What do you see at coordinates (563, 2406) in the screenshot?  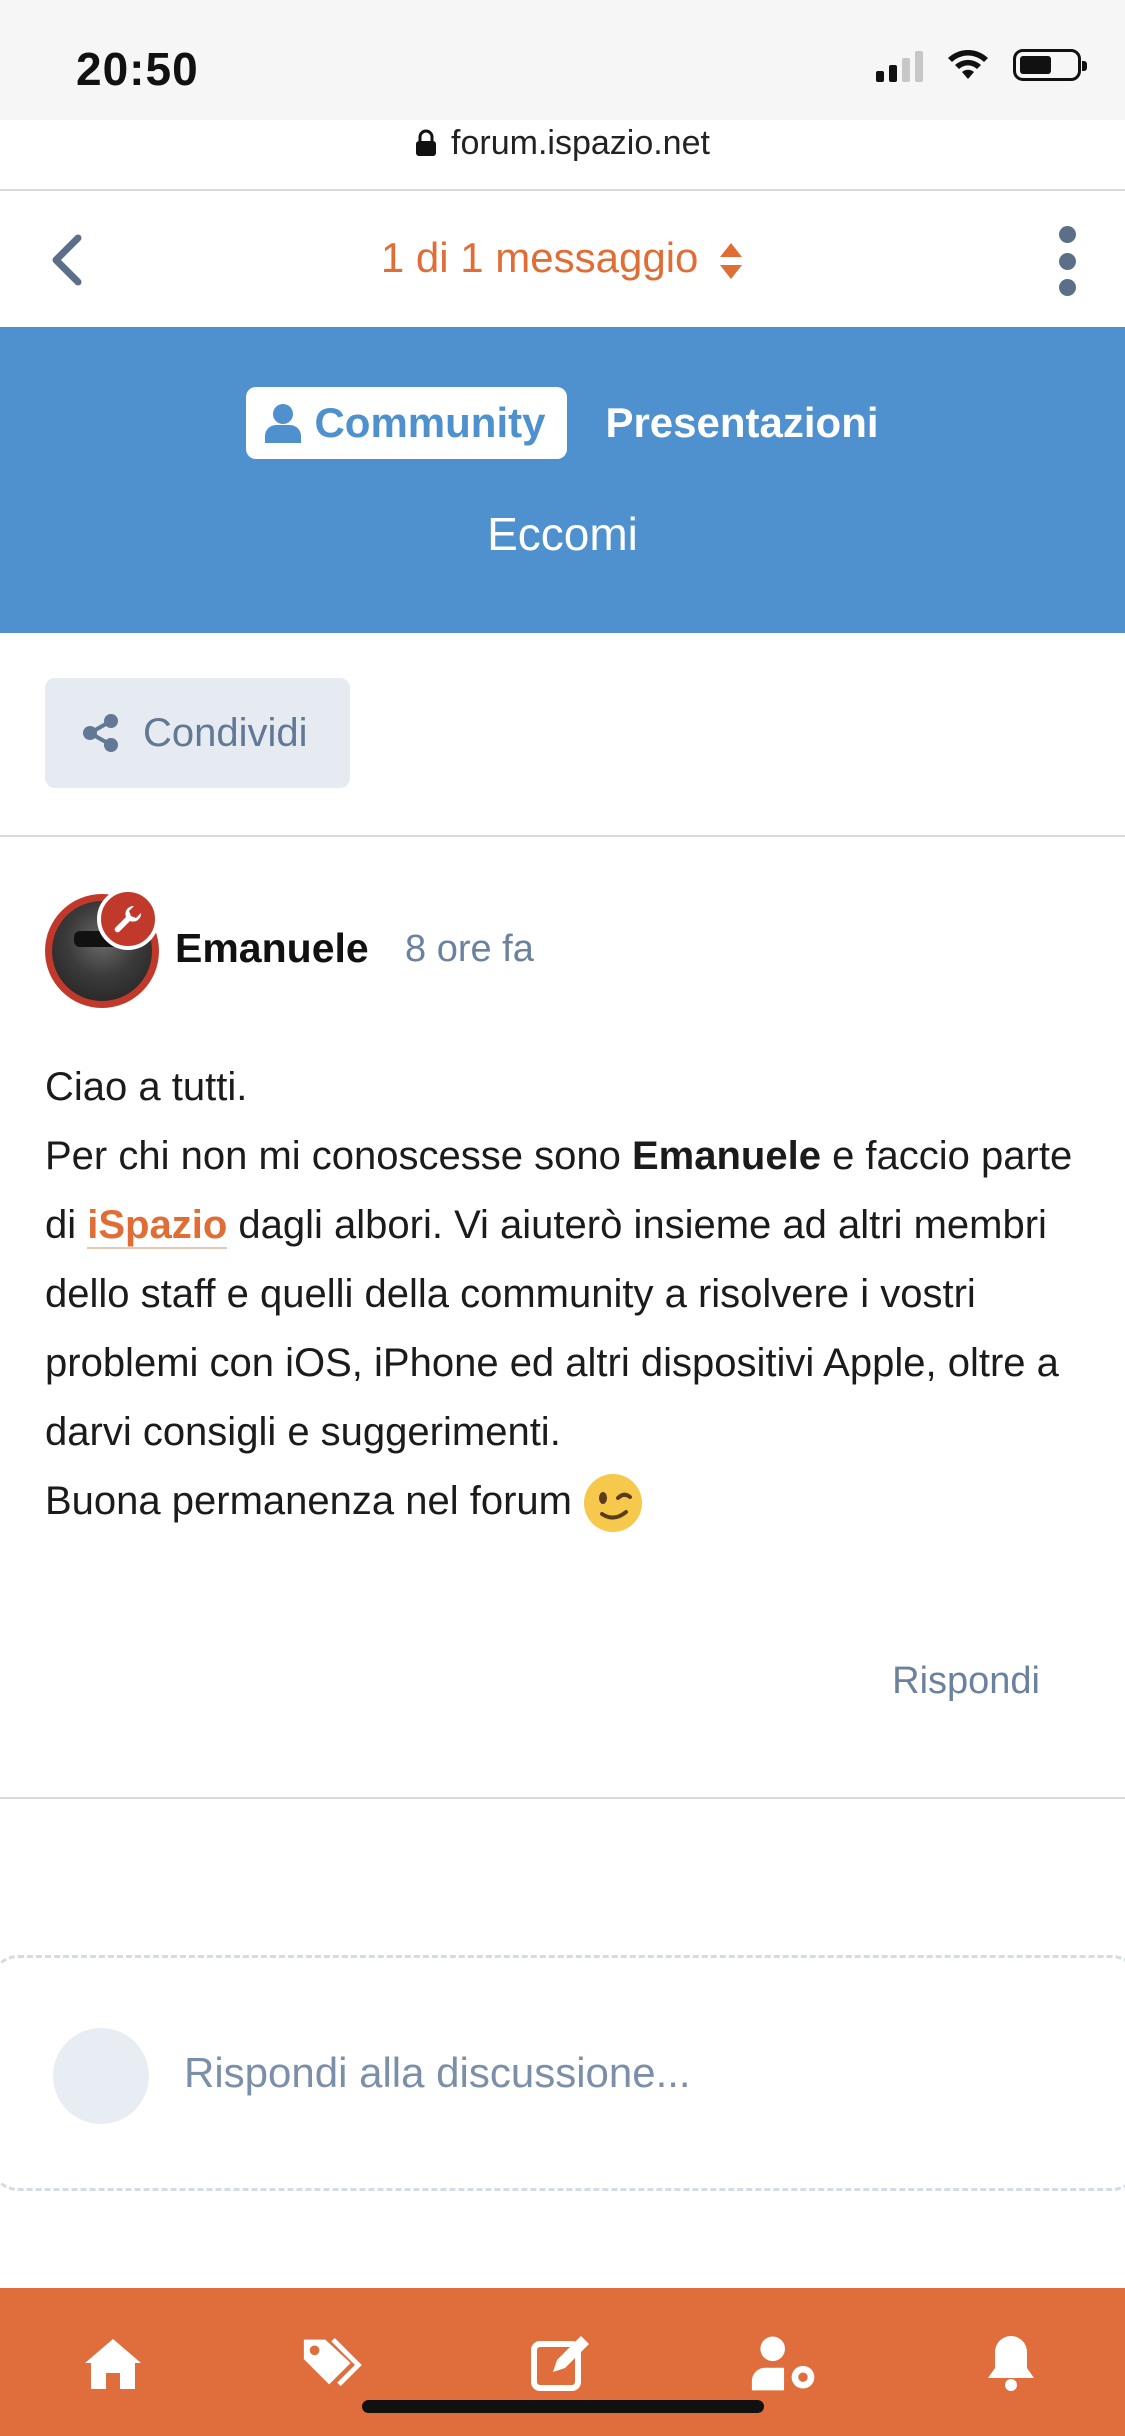 I see `home-indicator` at bounding box center [563, 2406].